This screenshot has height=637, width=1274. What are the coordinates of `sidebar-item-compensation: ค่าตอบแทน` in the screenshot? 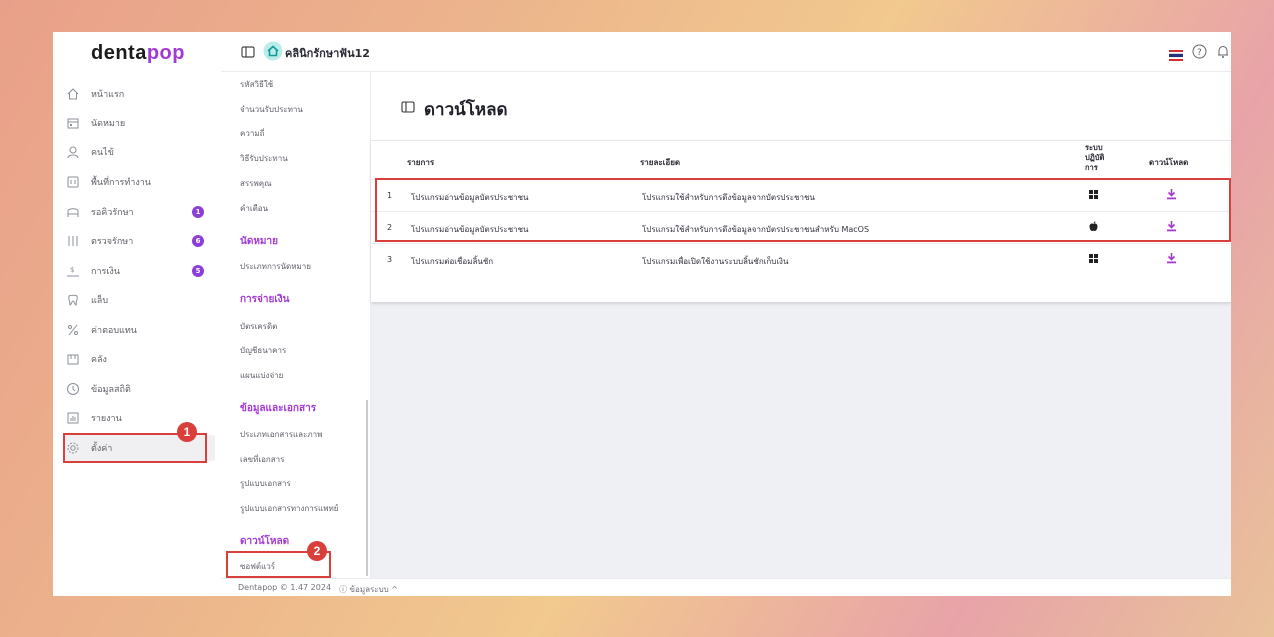 It's located at (140, 330).